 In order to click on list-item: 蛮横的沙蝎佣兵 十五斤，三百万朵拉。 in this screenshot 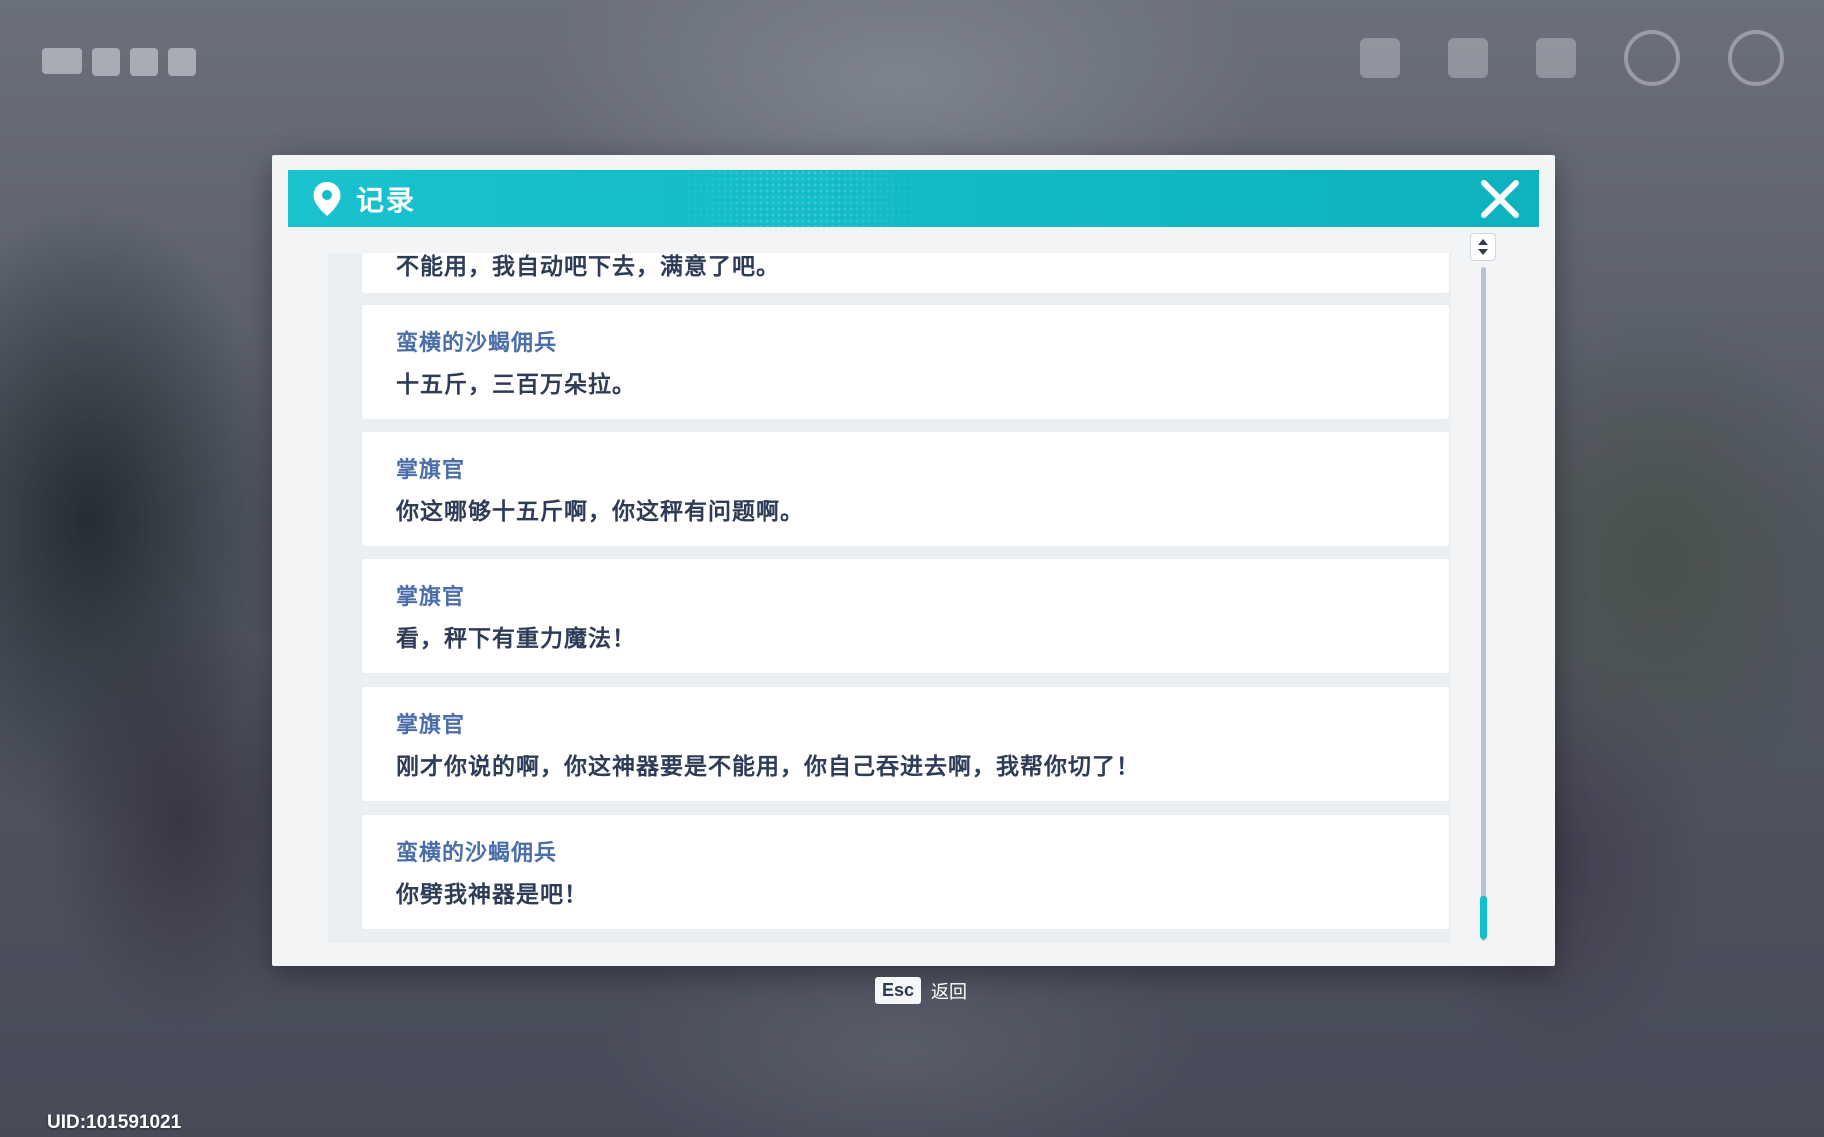, I will do `click(905, 362)`.